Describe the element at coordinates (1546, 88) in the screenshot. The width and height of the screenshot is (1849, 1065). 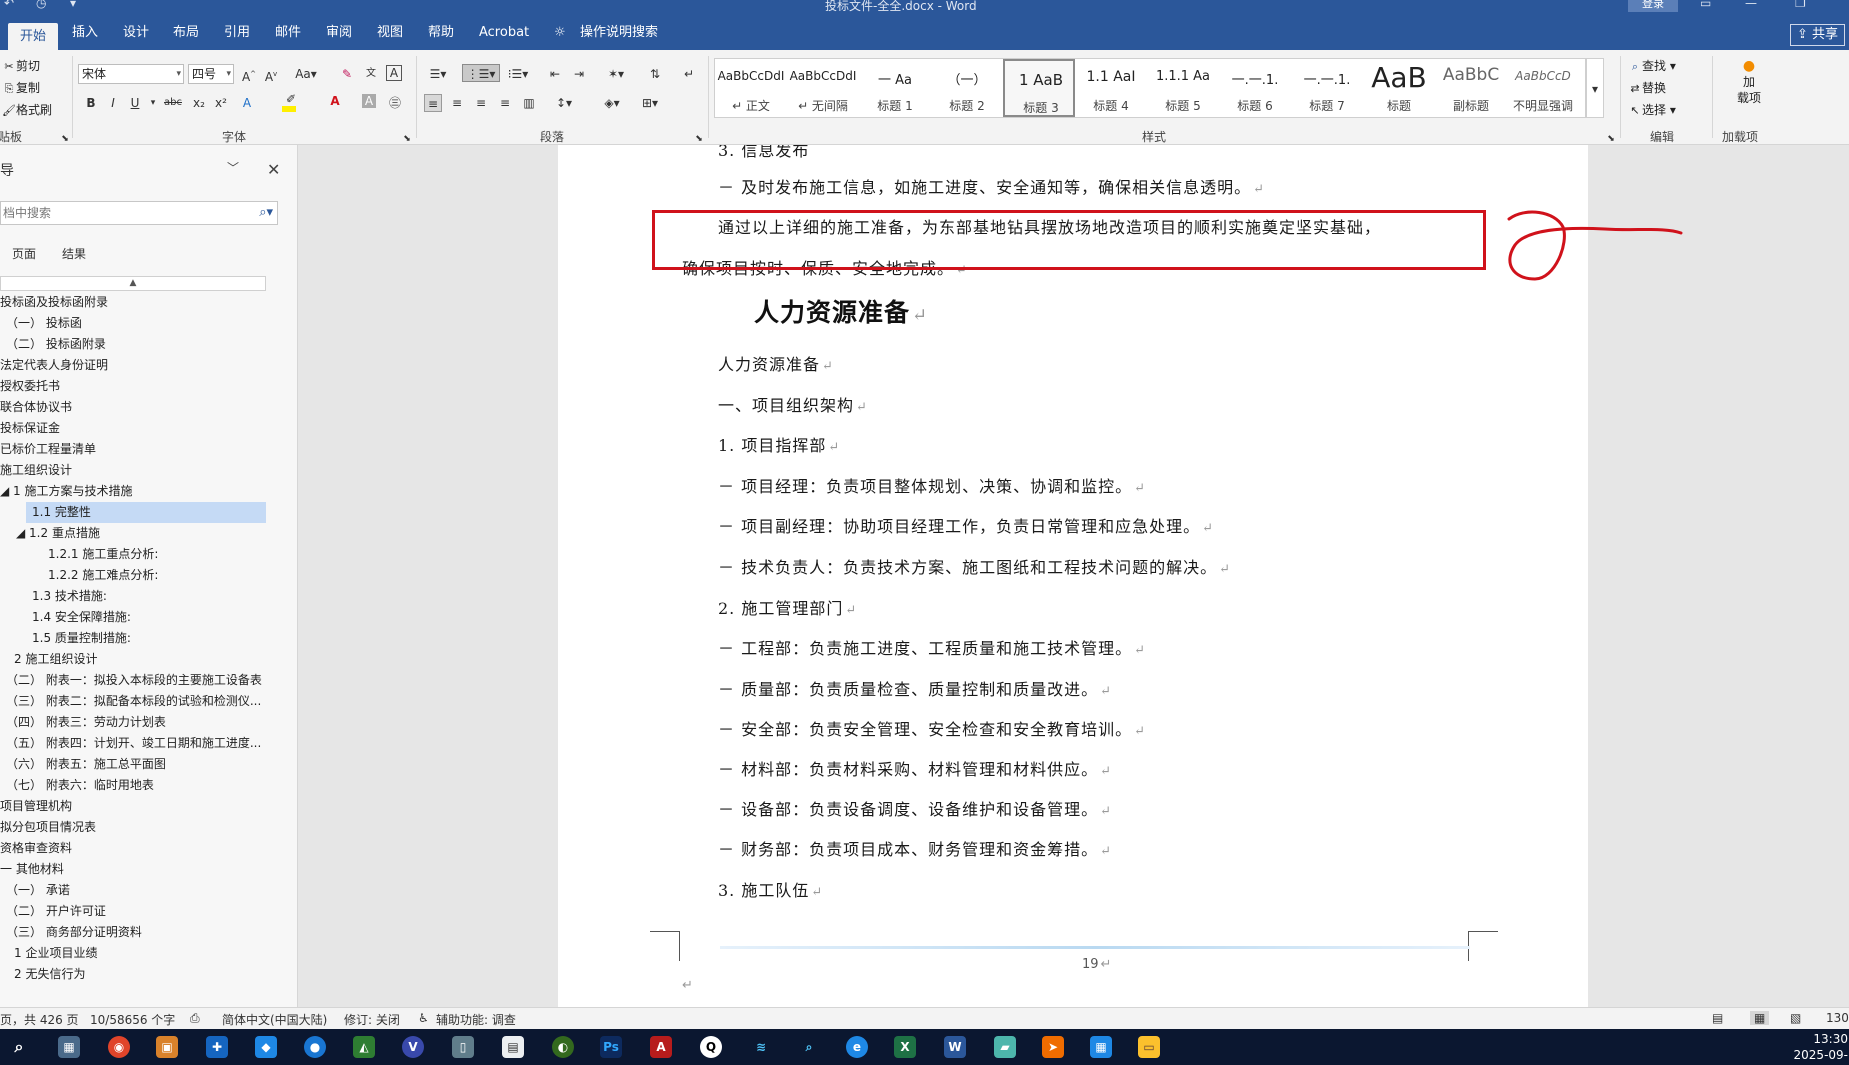
I see `style-subtle-emphasis: AaBbCcD 不明显强调` at that location.